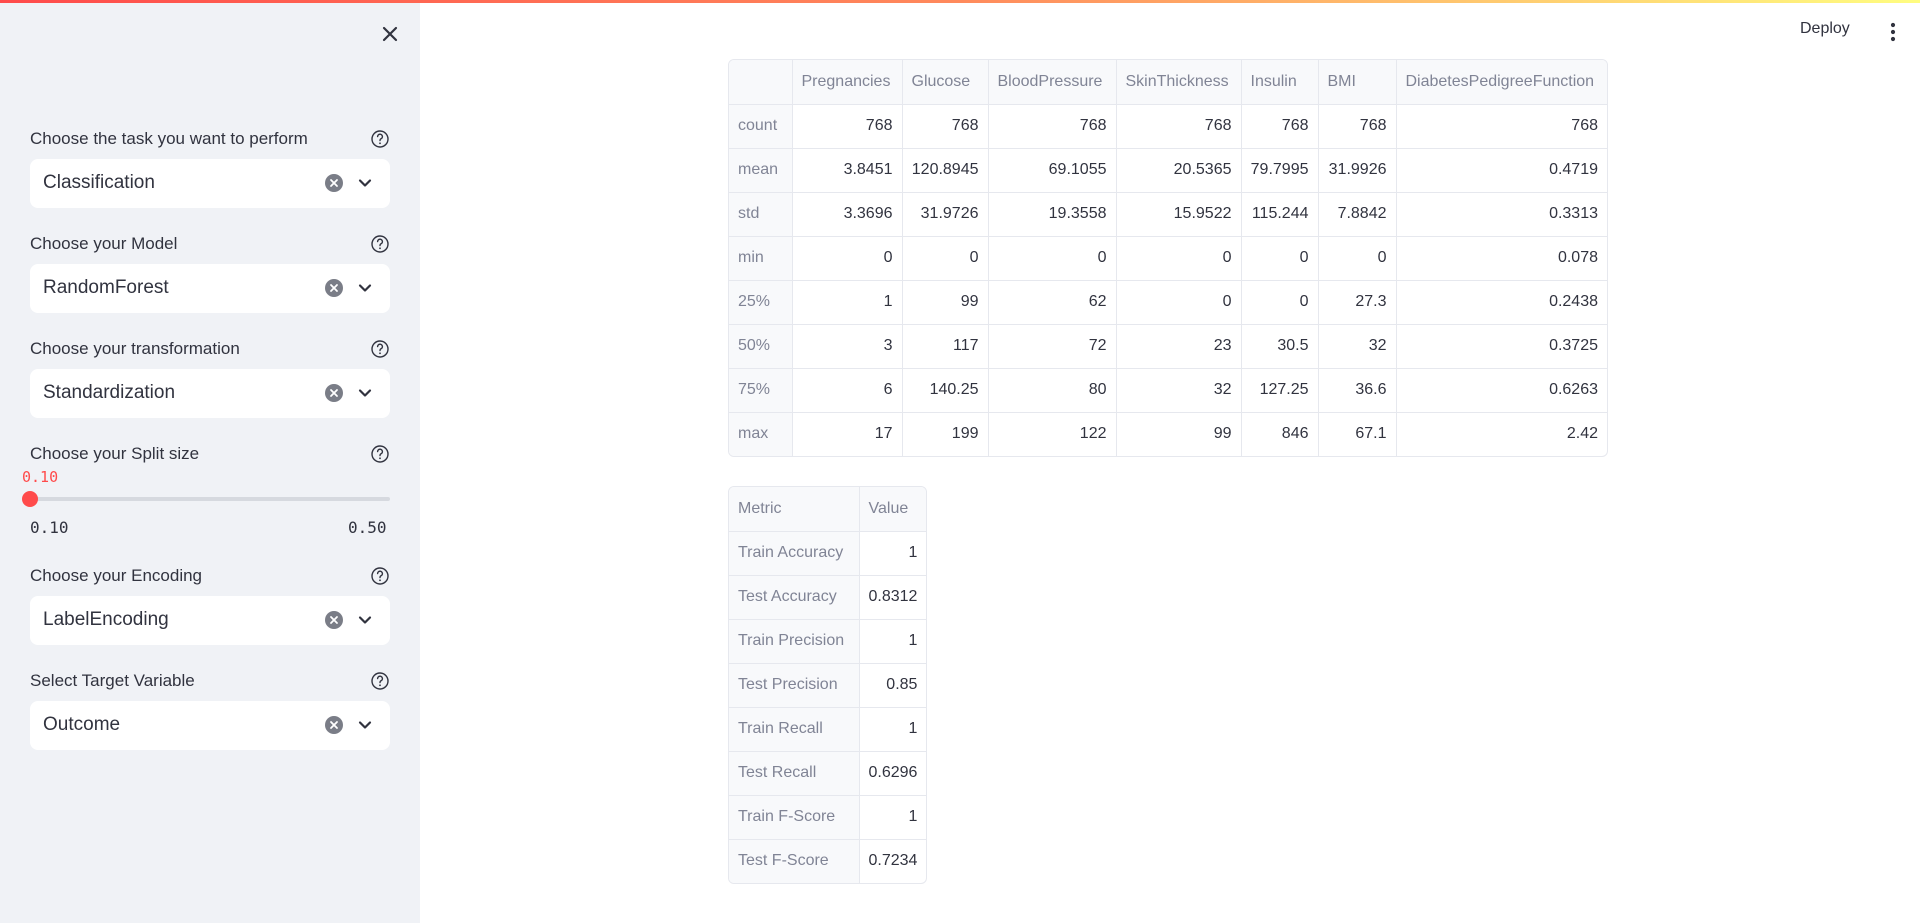 Image resolution: width=1920 pixels, height=923 pixels. Describe the element at coordinates (761, 346) in the screenshot. I see `row-label: 50%` at that location.